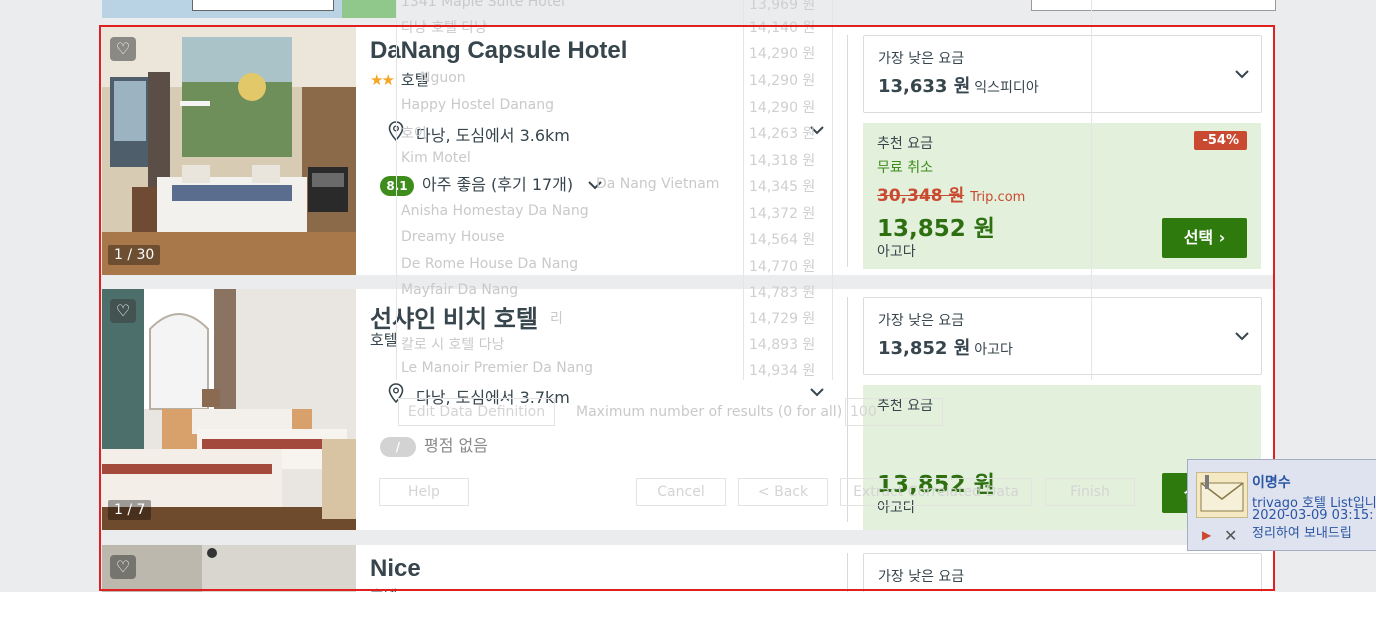  I want to click on map-park-area, so click(369, 9).